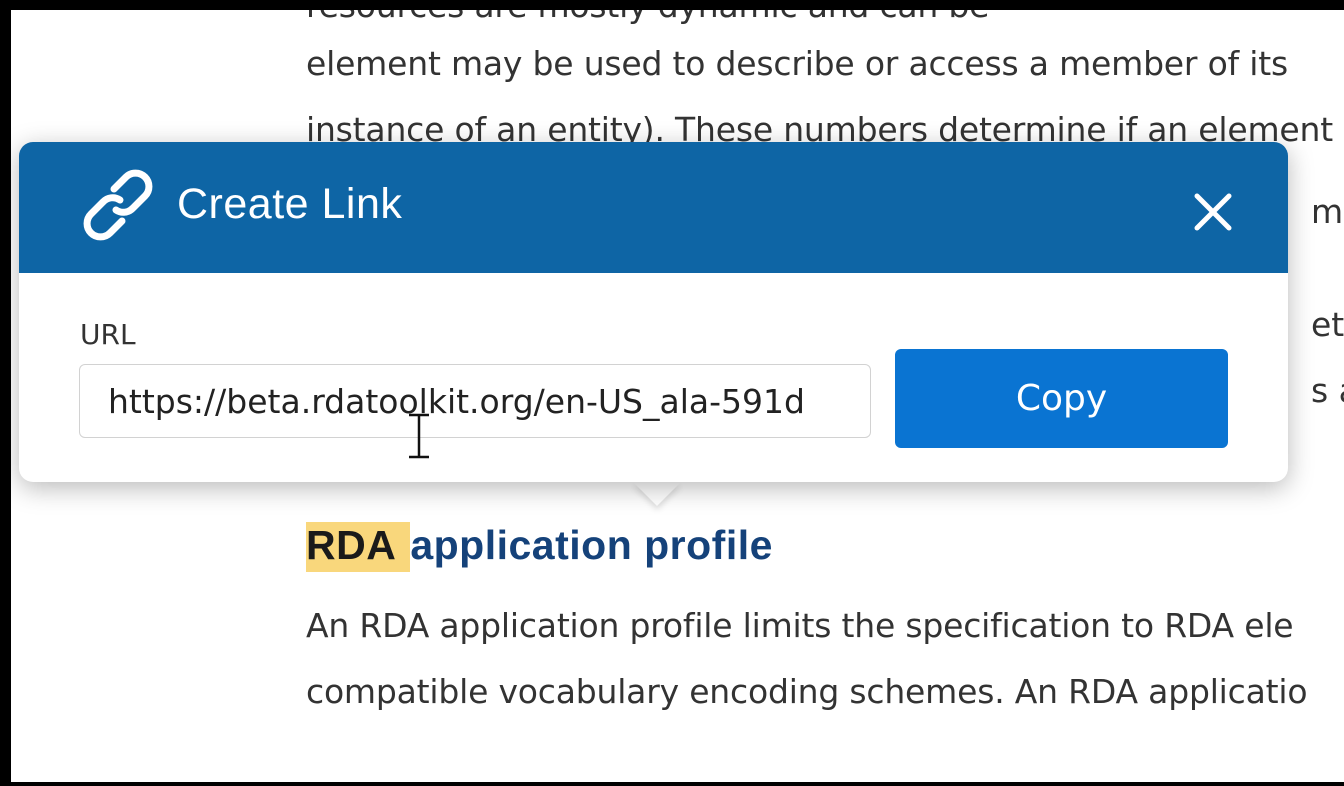  I want to click on url-input, so click(475, 401).